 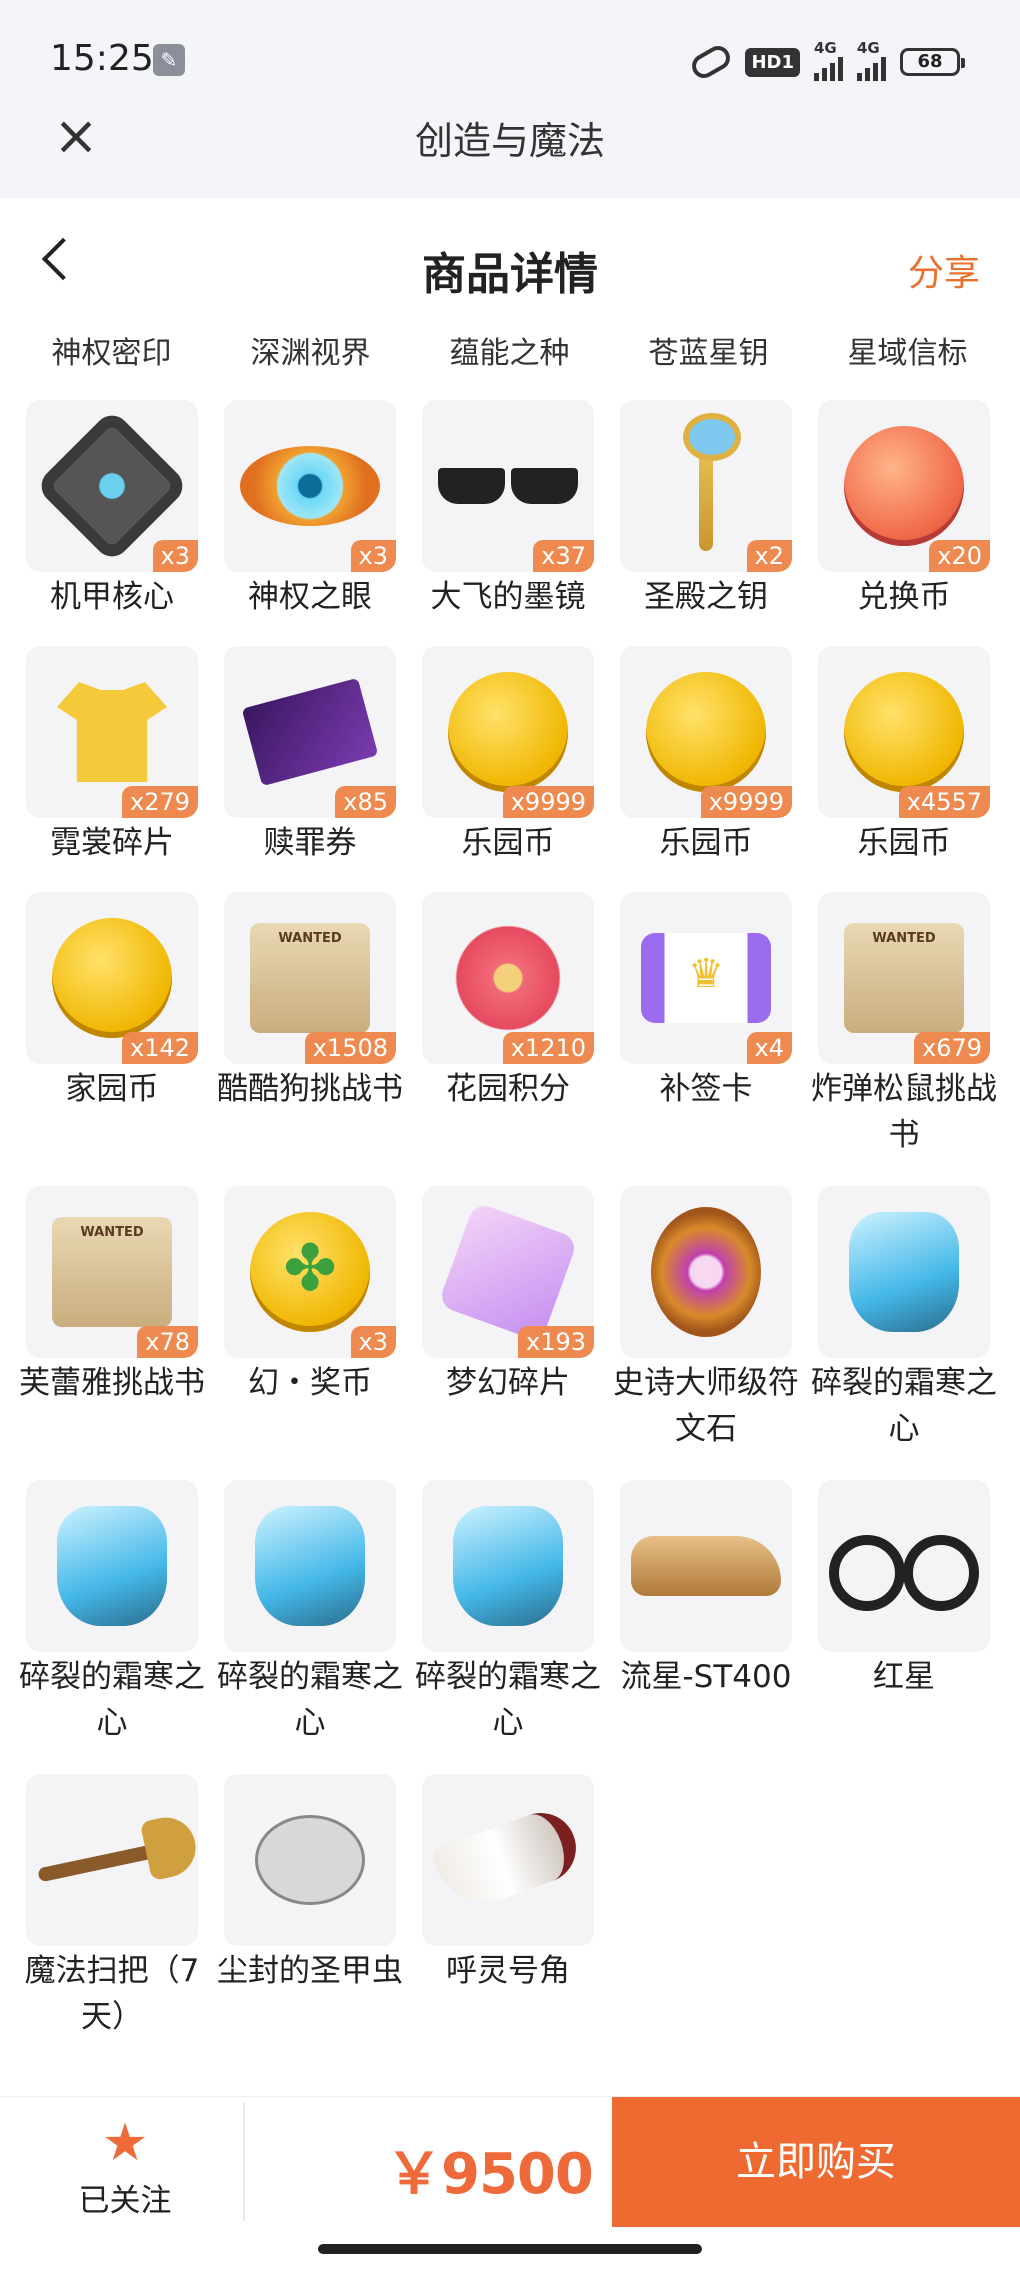 I want to click on page-header: 商品详情 分享, so click(x=510, y=263).